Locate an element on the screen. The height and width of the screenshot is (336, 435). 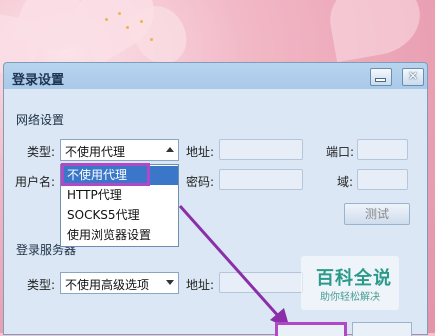
confirm-button-highlighted is located at coordinates (311, 329).